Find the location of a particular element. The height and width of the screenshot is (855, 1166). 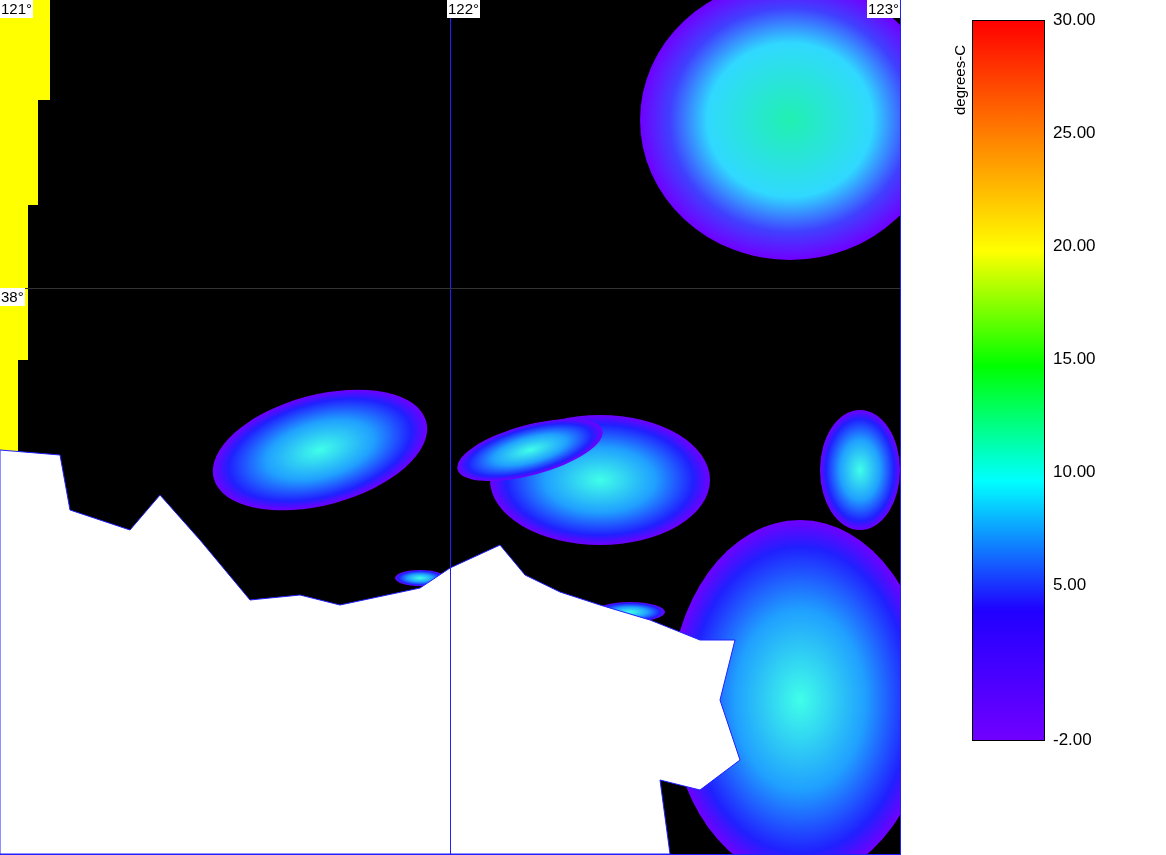

colorbar-tick-label: 25.00 is located at coordinates (1074, 133).